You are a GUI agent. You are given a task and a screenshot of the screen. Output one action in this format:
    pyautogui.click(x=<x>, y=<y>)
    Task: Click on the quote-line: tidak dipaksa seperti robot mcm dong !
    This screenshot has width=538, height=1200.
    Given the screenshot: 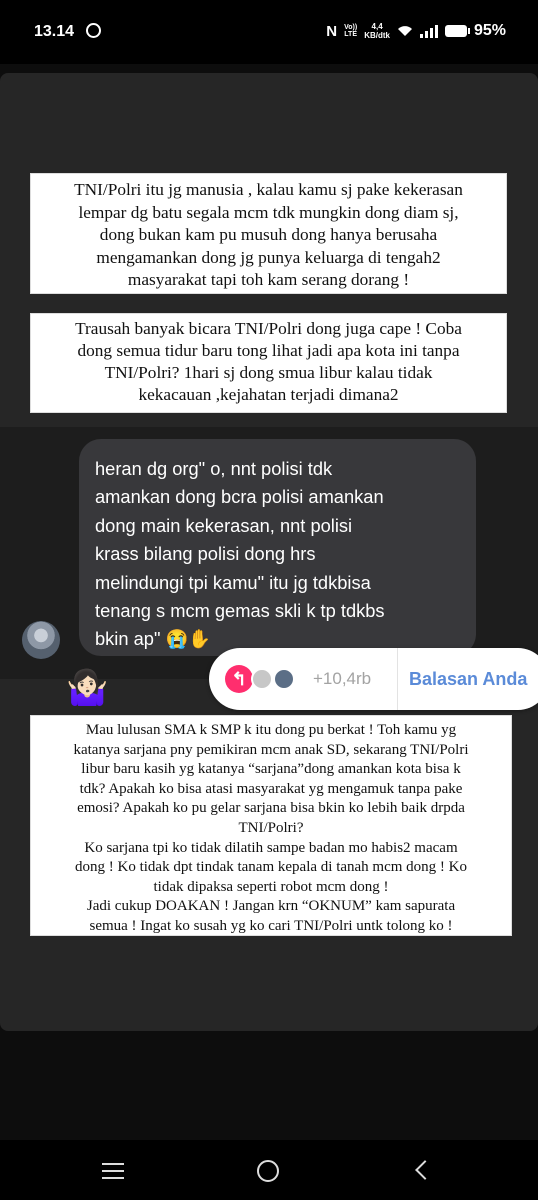 What is the action you would take?
    pyautogui.click(x=271, y=886)
    